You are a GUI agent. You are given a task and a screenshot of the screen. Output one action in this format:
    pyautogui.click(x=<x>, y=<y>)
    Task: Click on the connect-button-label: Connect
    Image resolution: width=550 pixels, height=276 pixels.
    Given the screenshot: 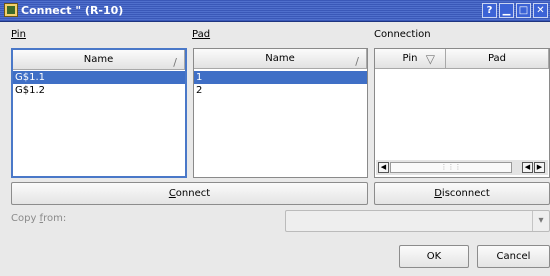 What is the action you would take?
    pyautogui.click(x=189, y=193)
    